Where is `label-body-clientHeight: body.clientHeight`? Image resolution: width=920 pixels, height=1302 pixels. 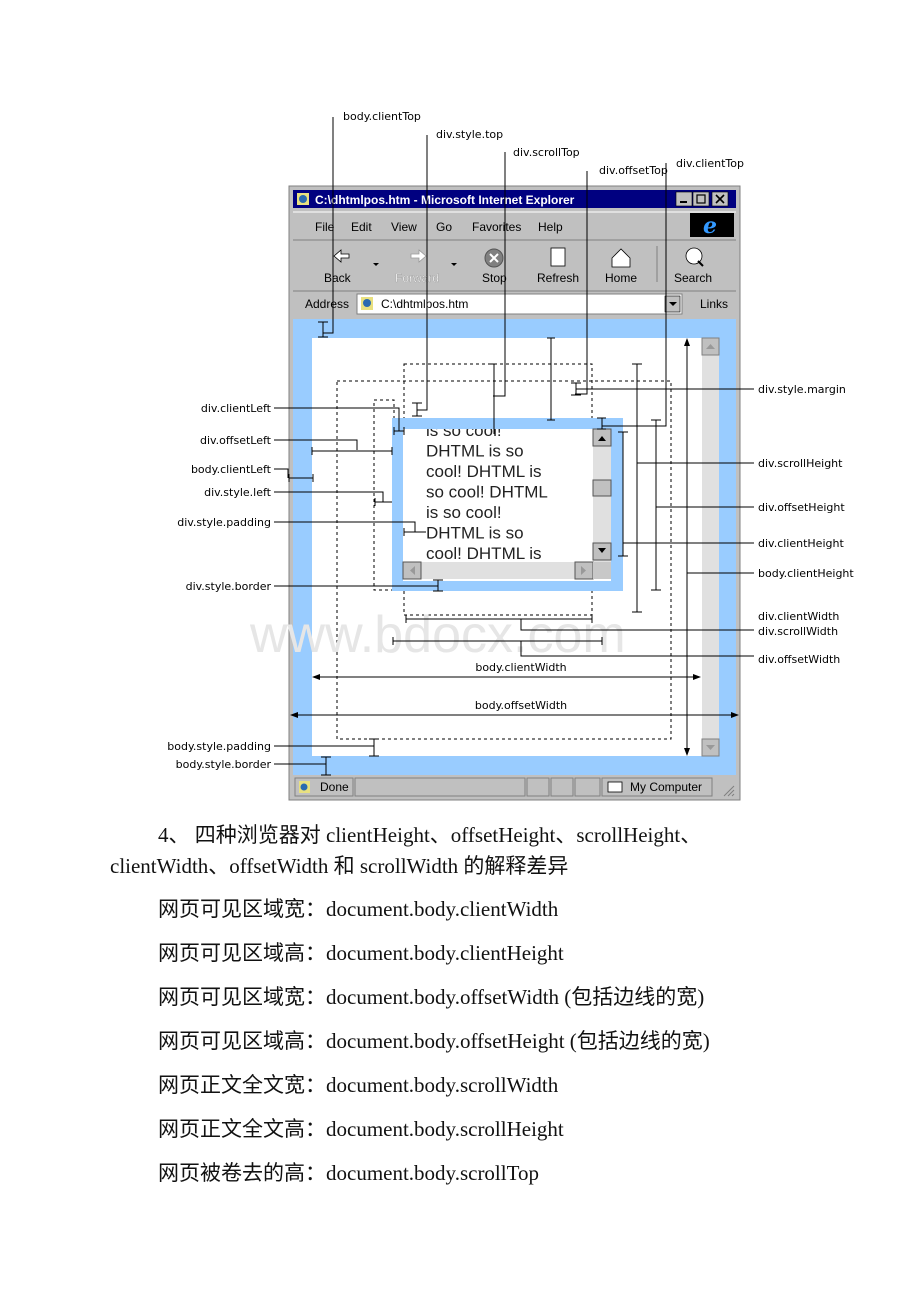
label-body-clientHeight: body.clientHeight is located at coordinates (806, 573).